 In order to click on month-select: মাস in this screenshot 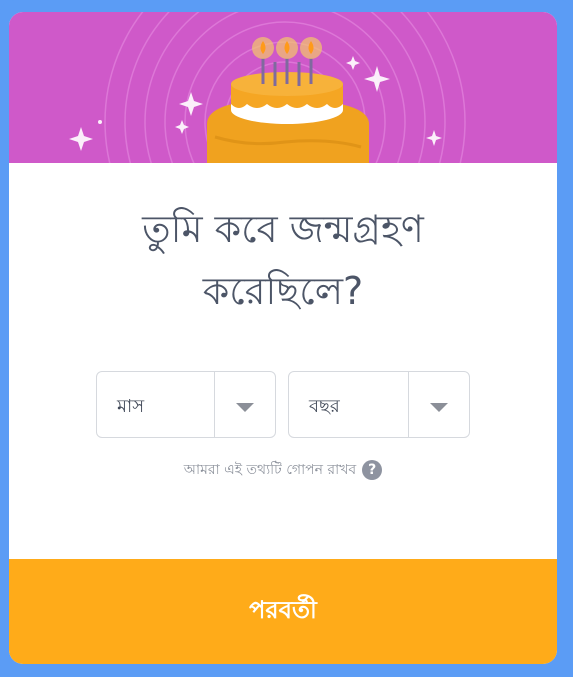, I will do `click(186, 404)`.